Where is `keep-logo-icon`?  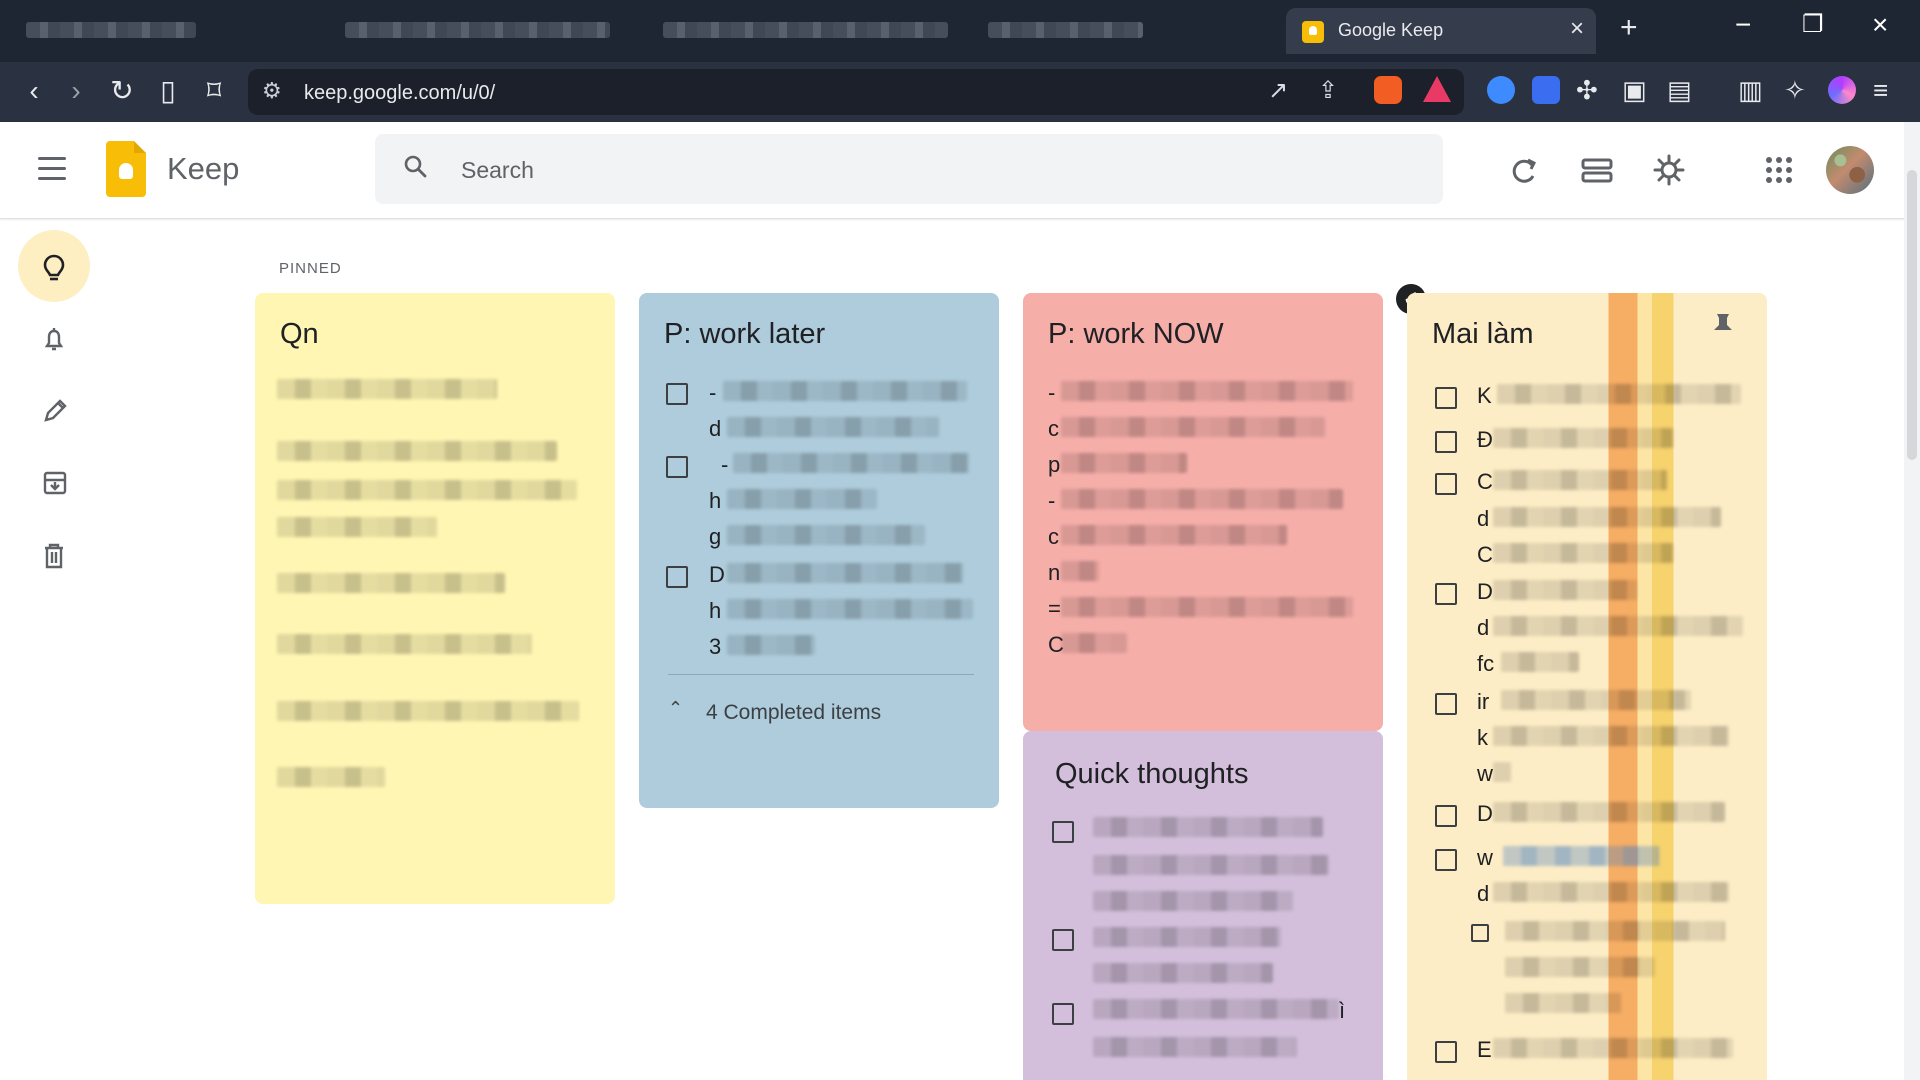 keep-logo-icon is located at coordinates (126, 169).